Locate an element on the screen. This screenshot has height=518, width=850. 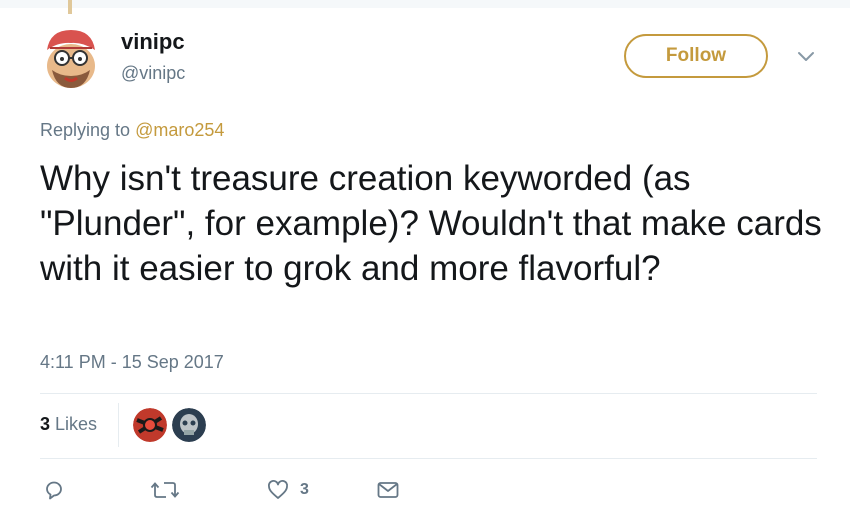
message-icon is located at coordinates (388, 490).